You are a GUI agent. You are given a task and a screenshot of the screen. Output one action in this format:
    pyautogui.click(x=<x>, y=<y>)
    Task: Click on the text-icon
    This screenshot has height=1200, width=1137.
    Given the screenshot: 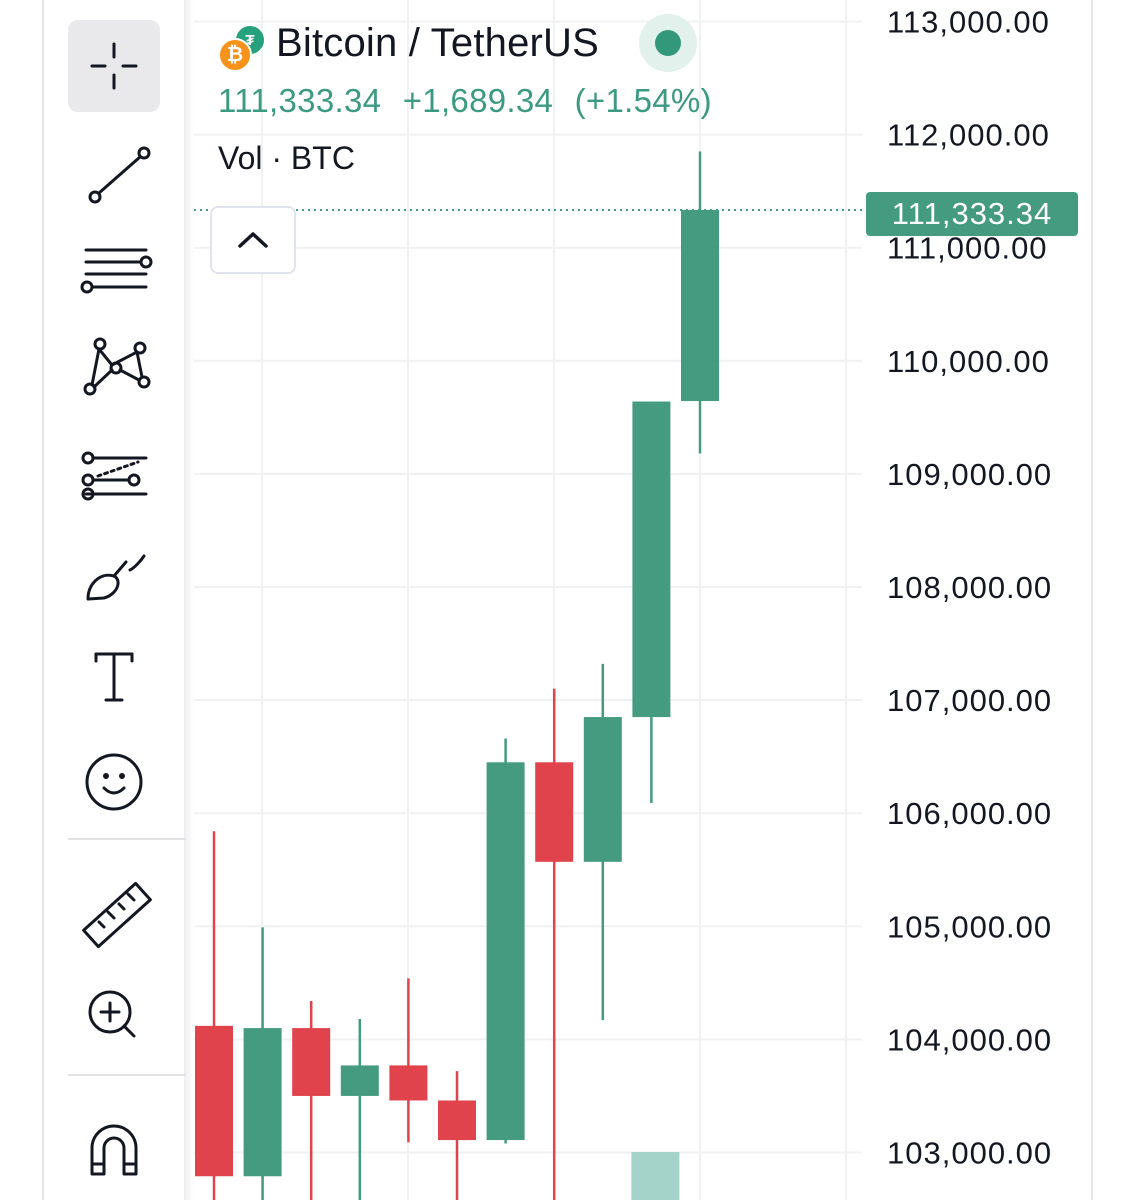 What is the action you would take?
    pyautogui.click(x=114, y=677)
    